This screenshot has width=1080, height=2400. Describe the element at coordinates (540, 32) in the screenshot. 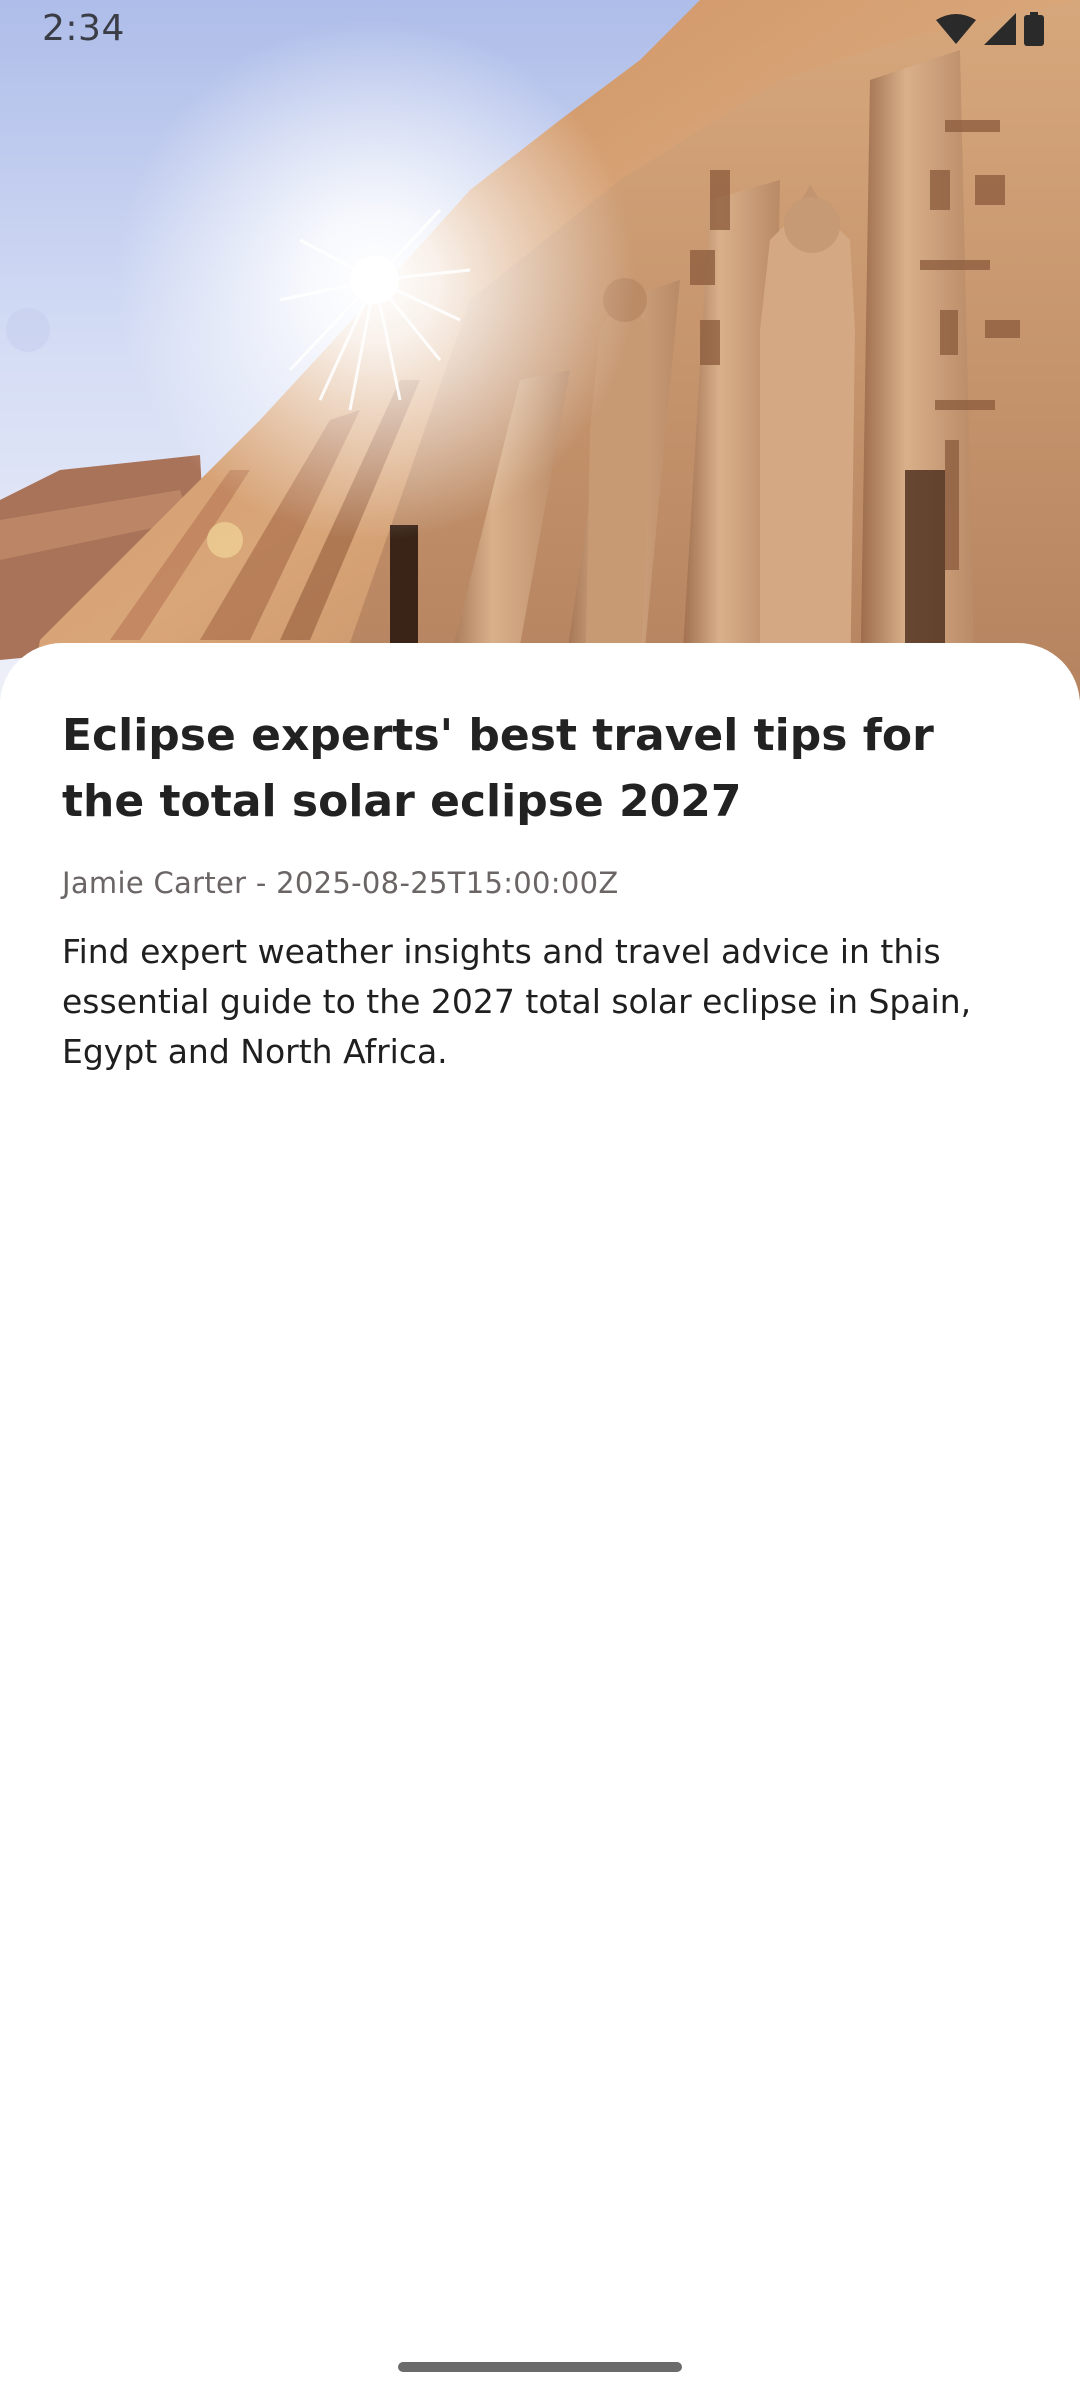

I see `status-bar: 2:34` at that location.